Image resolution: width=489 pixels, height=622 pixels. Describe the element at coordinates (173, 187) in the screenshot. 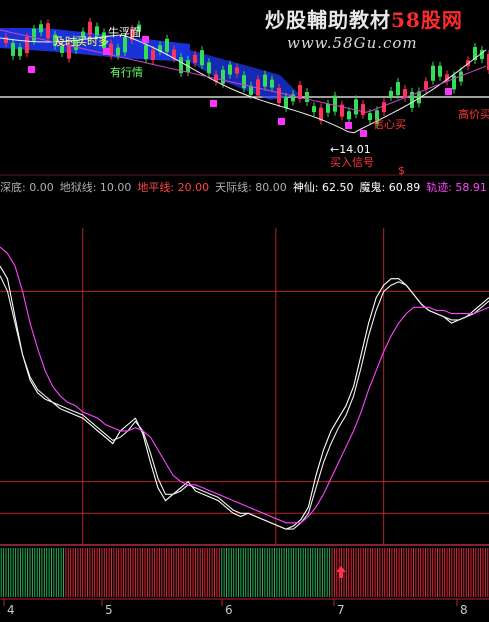

I see `legend-item: 地平线: 20.00` at that location.